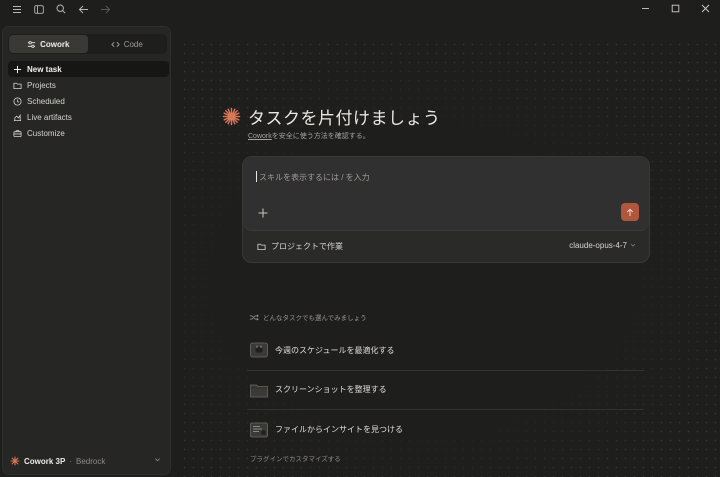  What do you see at coordinates (115, 44) in the screenshot?
I see `code-icon` at bounding box center [115, 44].